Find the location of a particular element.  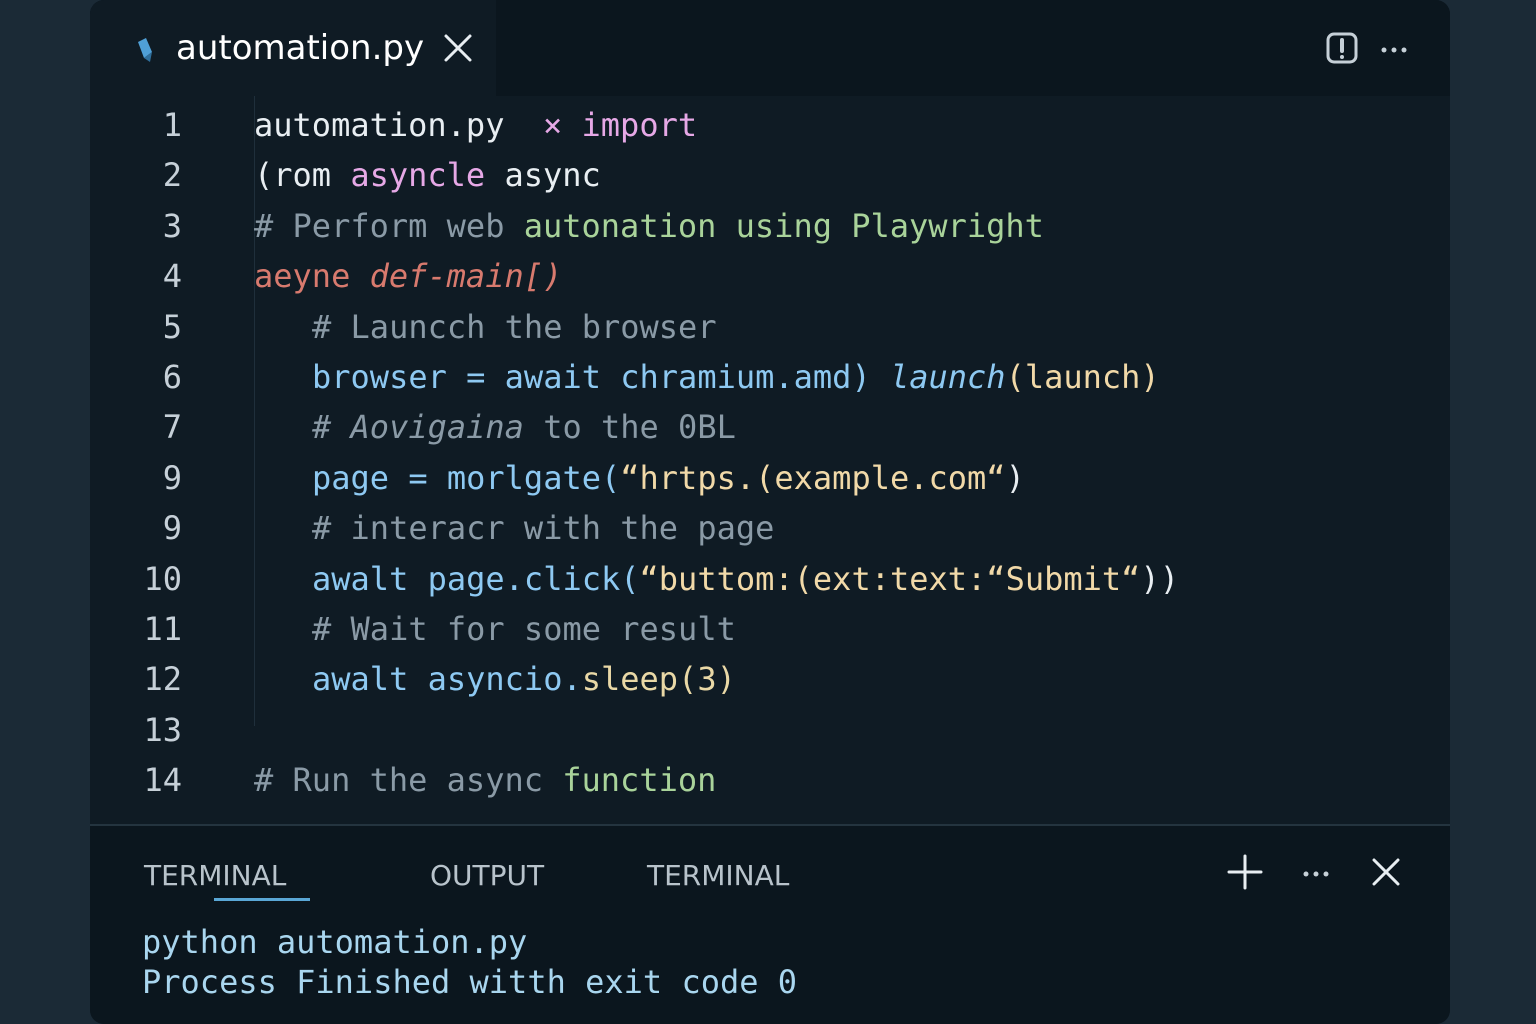

line-number: 4 is located at coordinates (172, 276).